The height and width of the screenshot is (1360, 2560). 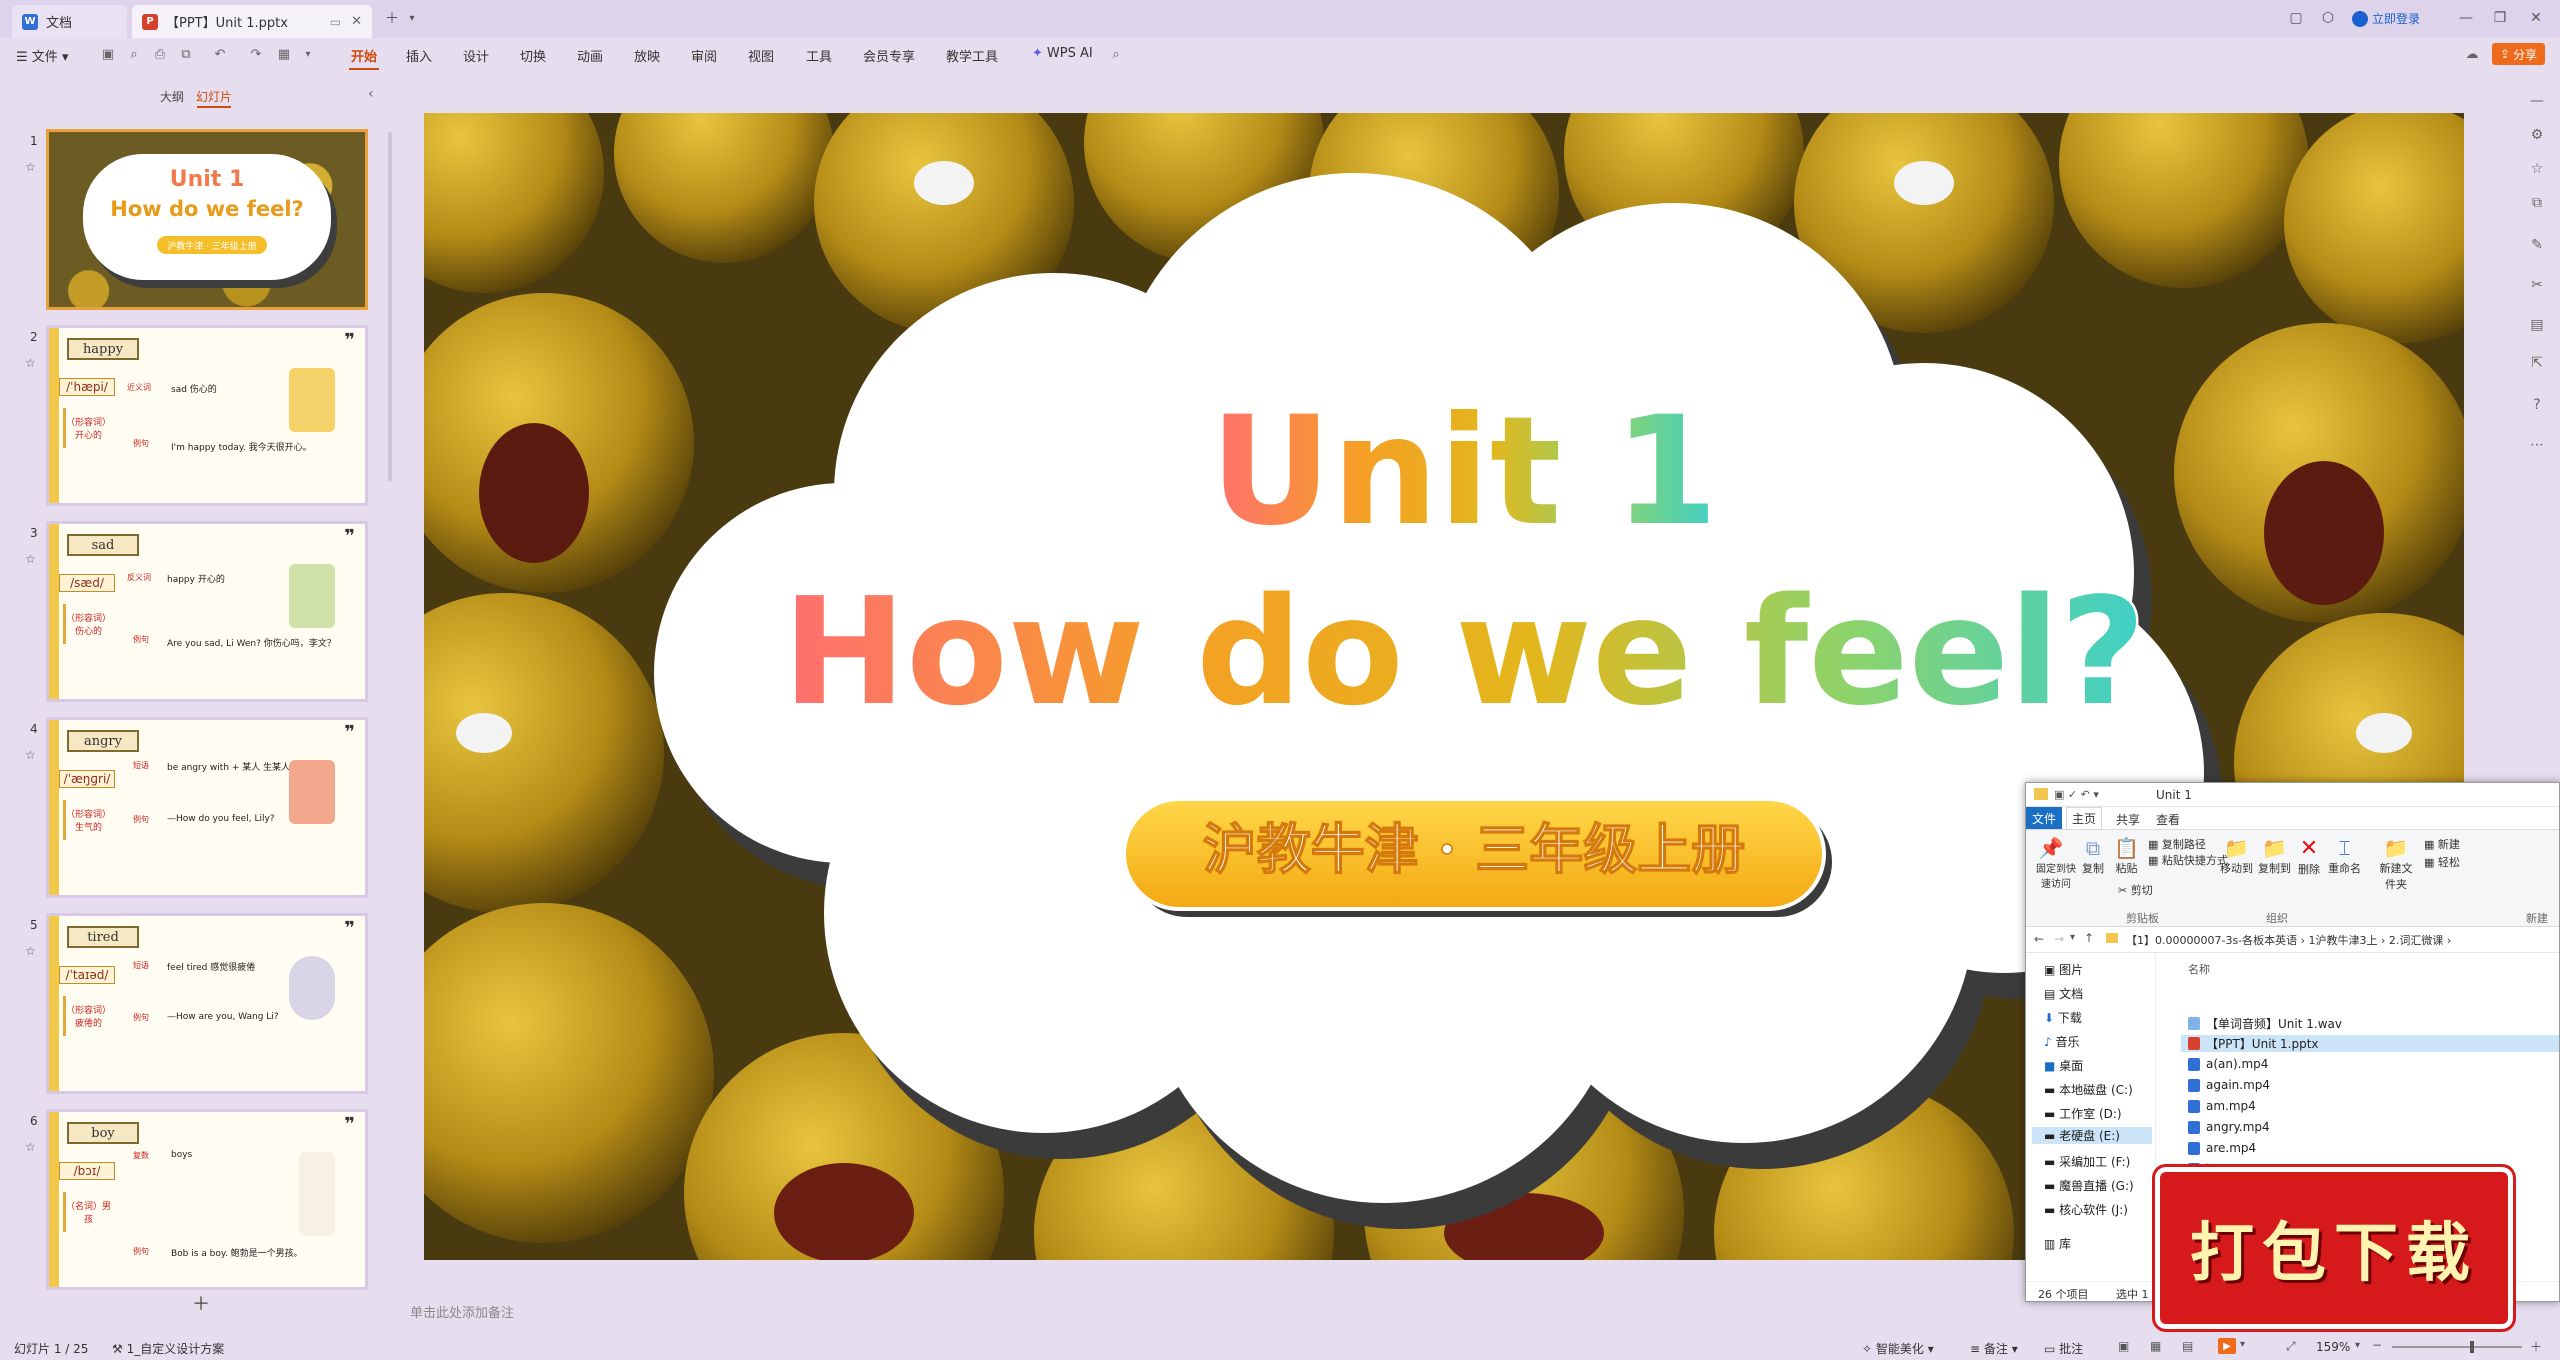 What do you see at coordinates (134, 54) in the screenshot?
I see `search-doc-icon: ⌕` at bounding box center [134, 54].